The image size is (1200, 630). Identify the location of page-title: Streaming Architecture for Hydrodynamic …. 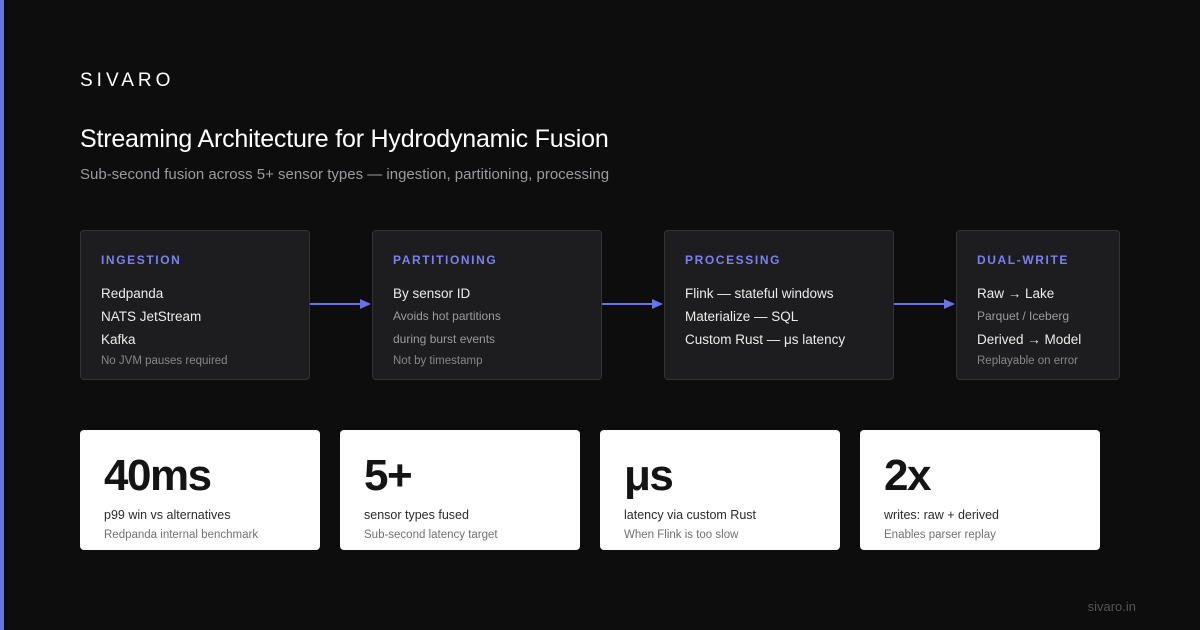
(344, 139).